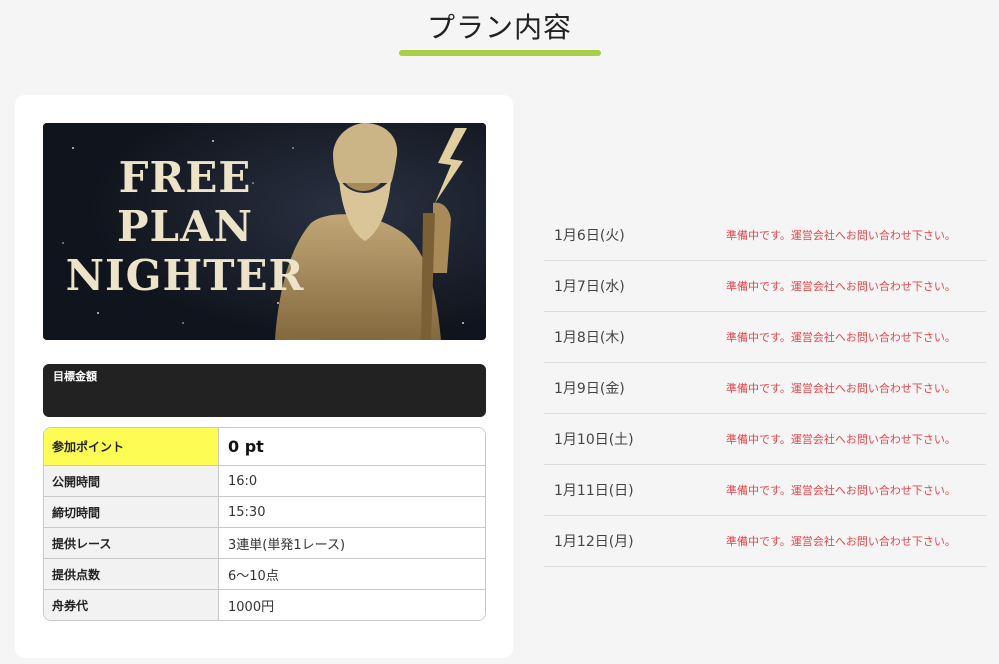  What do you see at coordinates (352, 605) in the screenshot?
I see `info-value: 1000円` at bounding box center [352, 605].